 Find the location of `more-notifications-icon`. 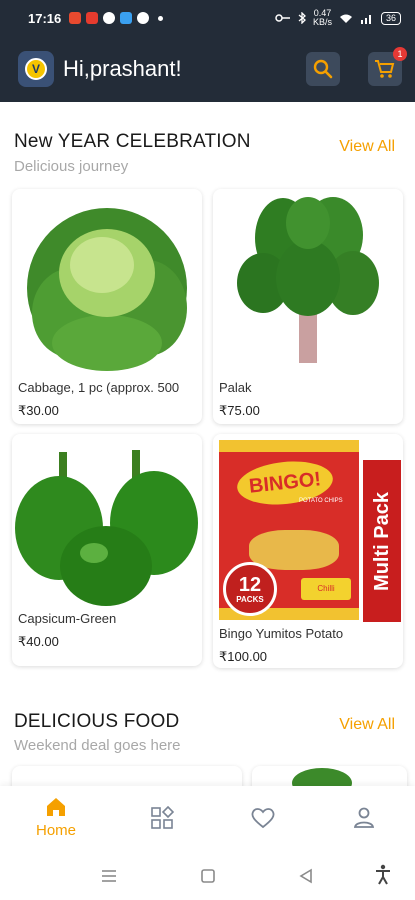

more-notifications-icon is located at coordinates (161, 18).